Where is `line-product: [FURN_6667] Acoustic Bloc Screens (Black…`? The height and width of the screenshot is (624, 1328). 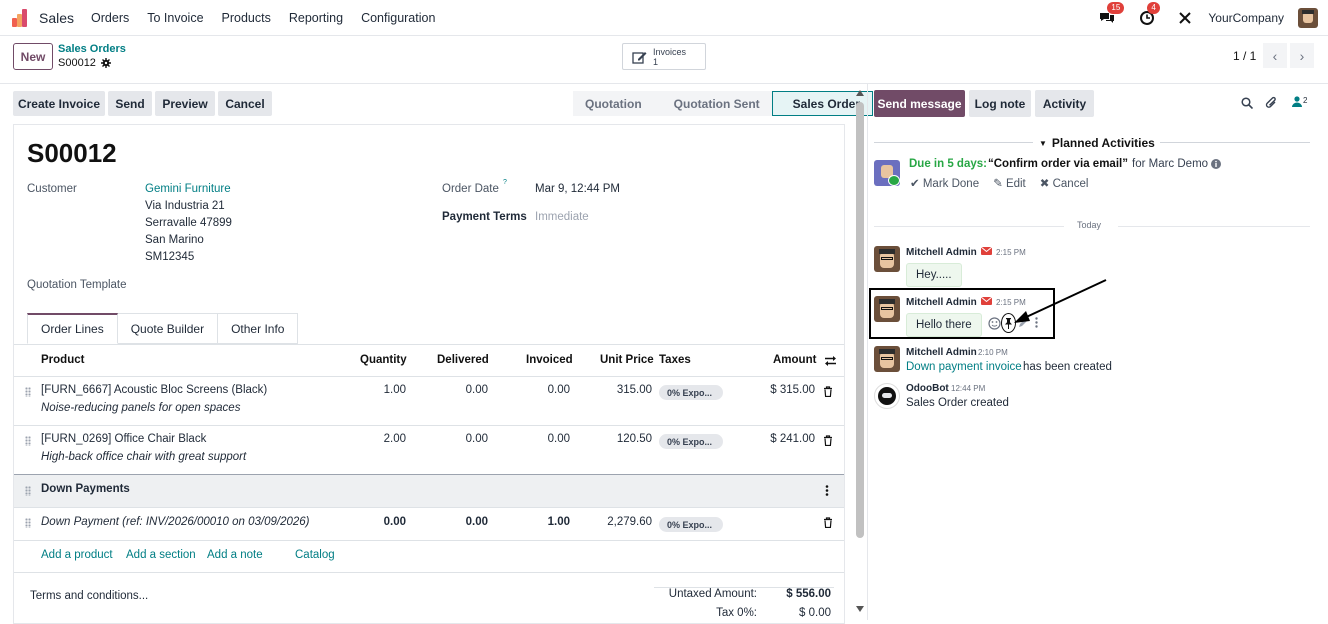 line-product: [FURN_6667] Acoustic Bloc Screens (Black… is located at coordinates (154, 390).